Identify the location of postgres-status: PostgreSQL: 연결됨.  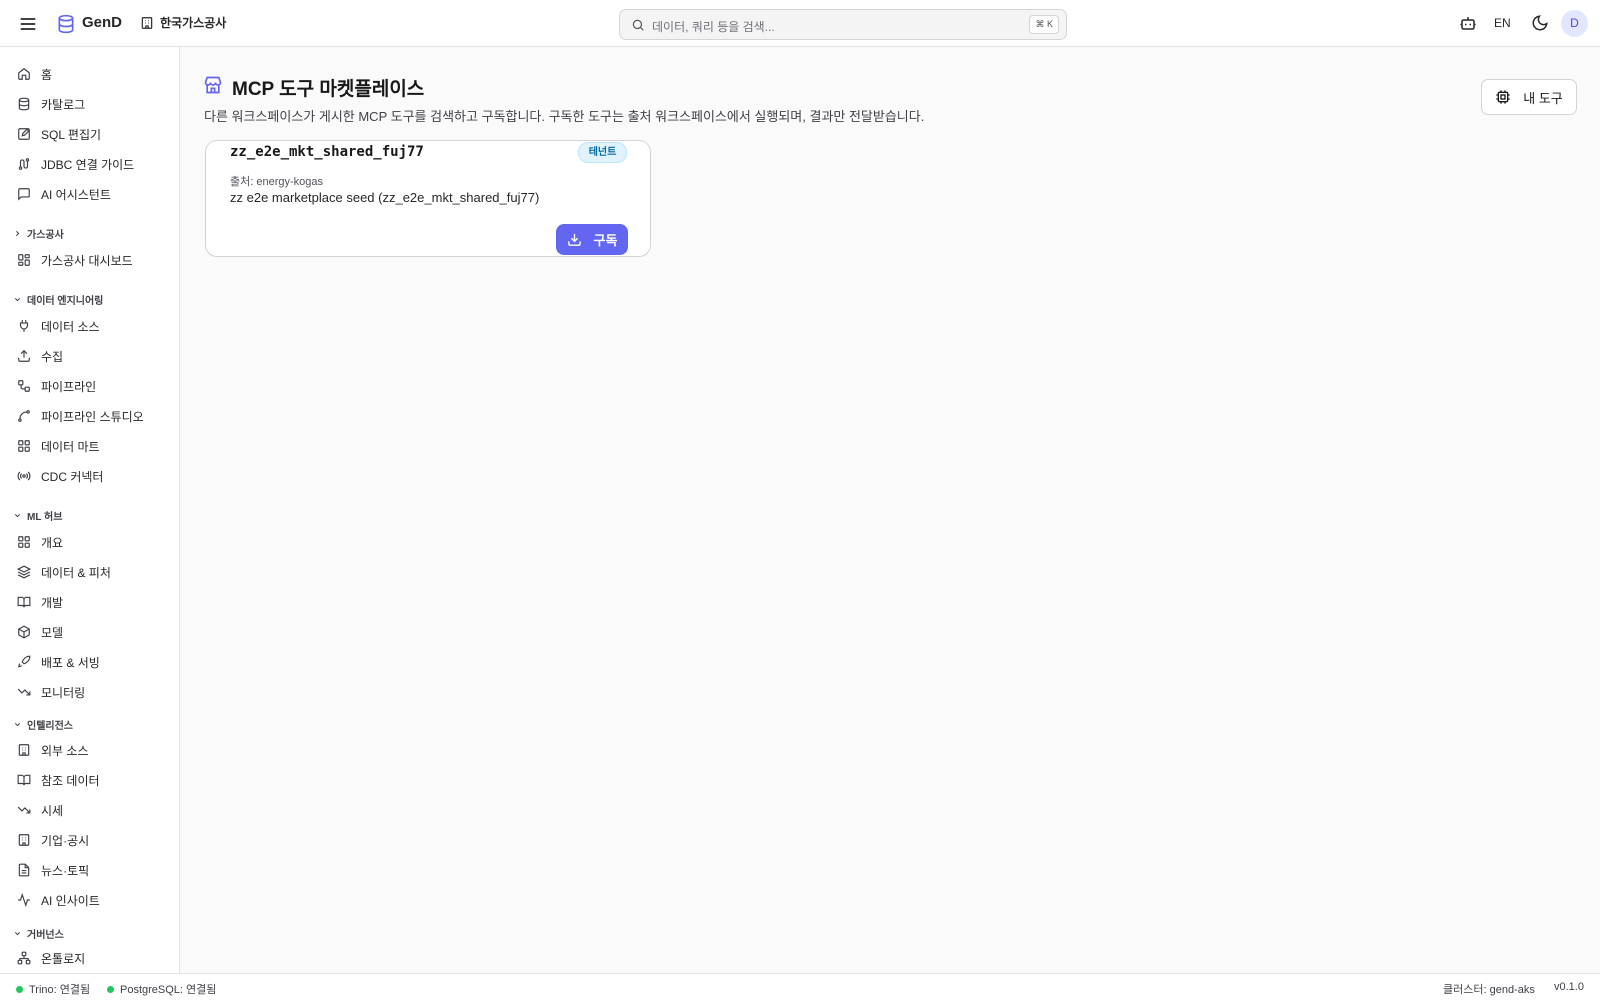
(161, 989).